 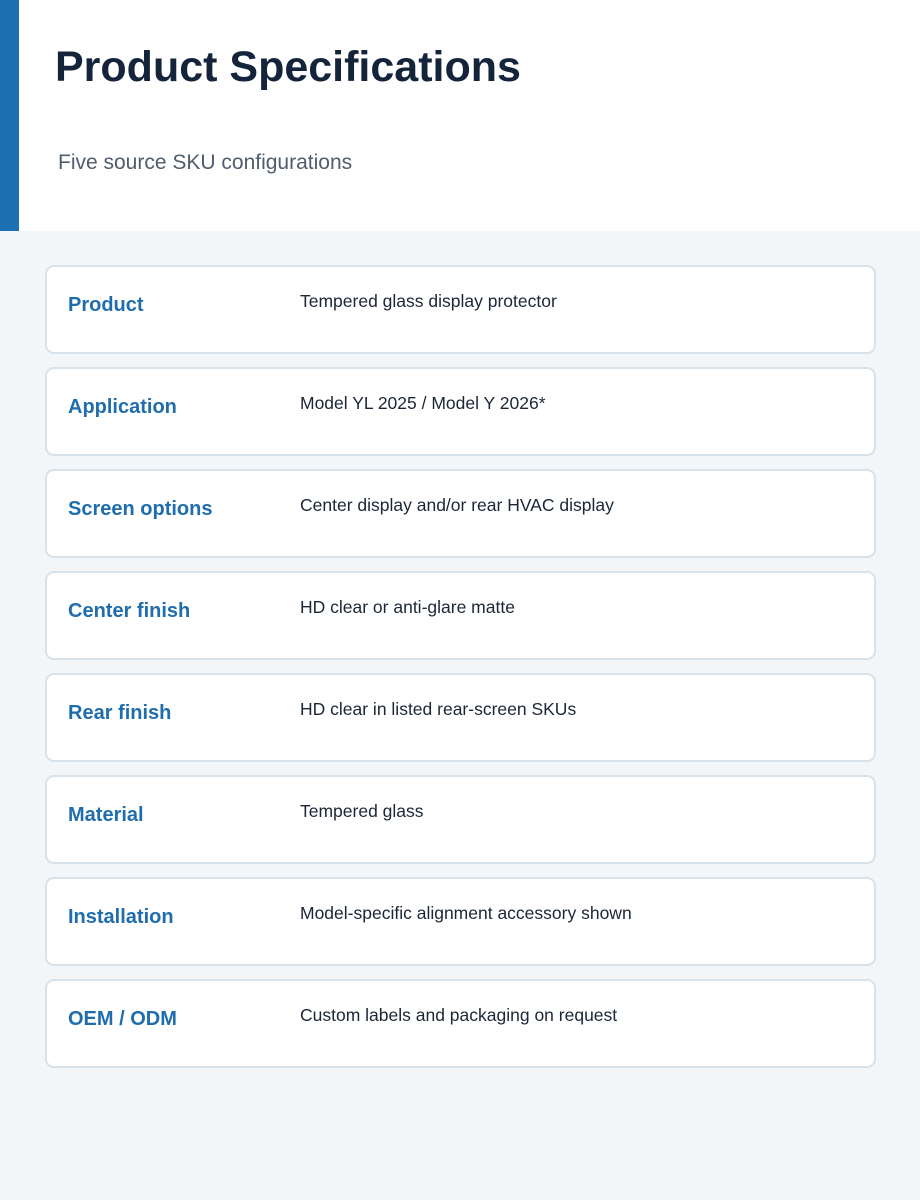 I want to click on spec-label: Installation, so click(x=121, y=917).